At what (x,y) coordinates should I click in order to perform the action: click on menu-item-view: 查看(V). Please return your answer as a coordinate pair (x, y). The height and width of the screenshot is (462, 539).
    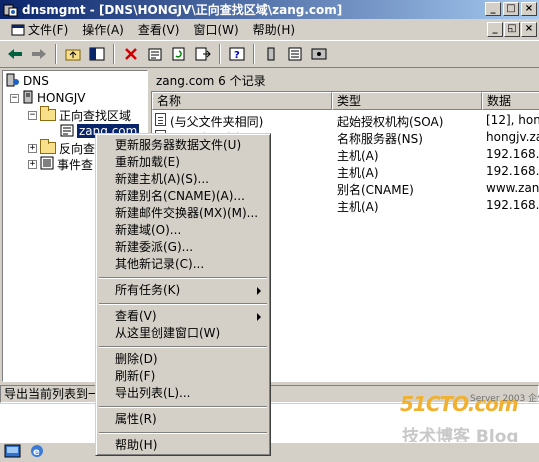
    Looking at the image, I should click on (183, 316).